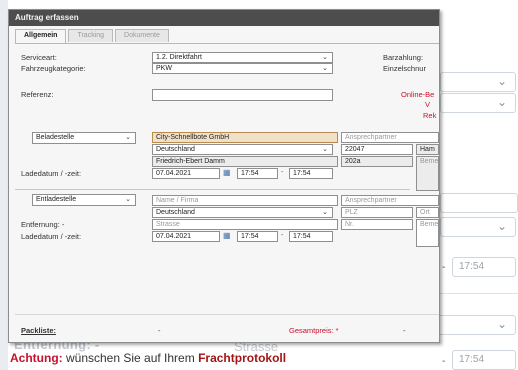 Image resolution: width=518 pixels, height=370 pixels. Describe the element at coordinates (53, 68) in the screenshot. I see `fahrzeug-label: Fahrzeugkategorie:` at that location.